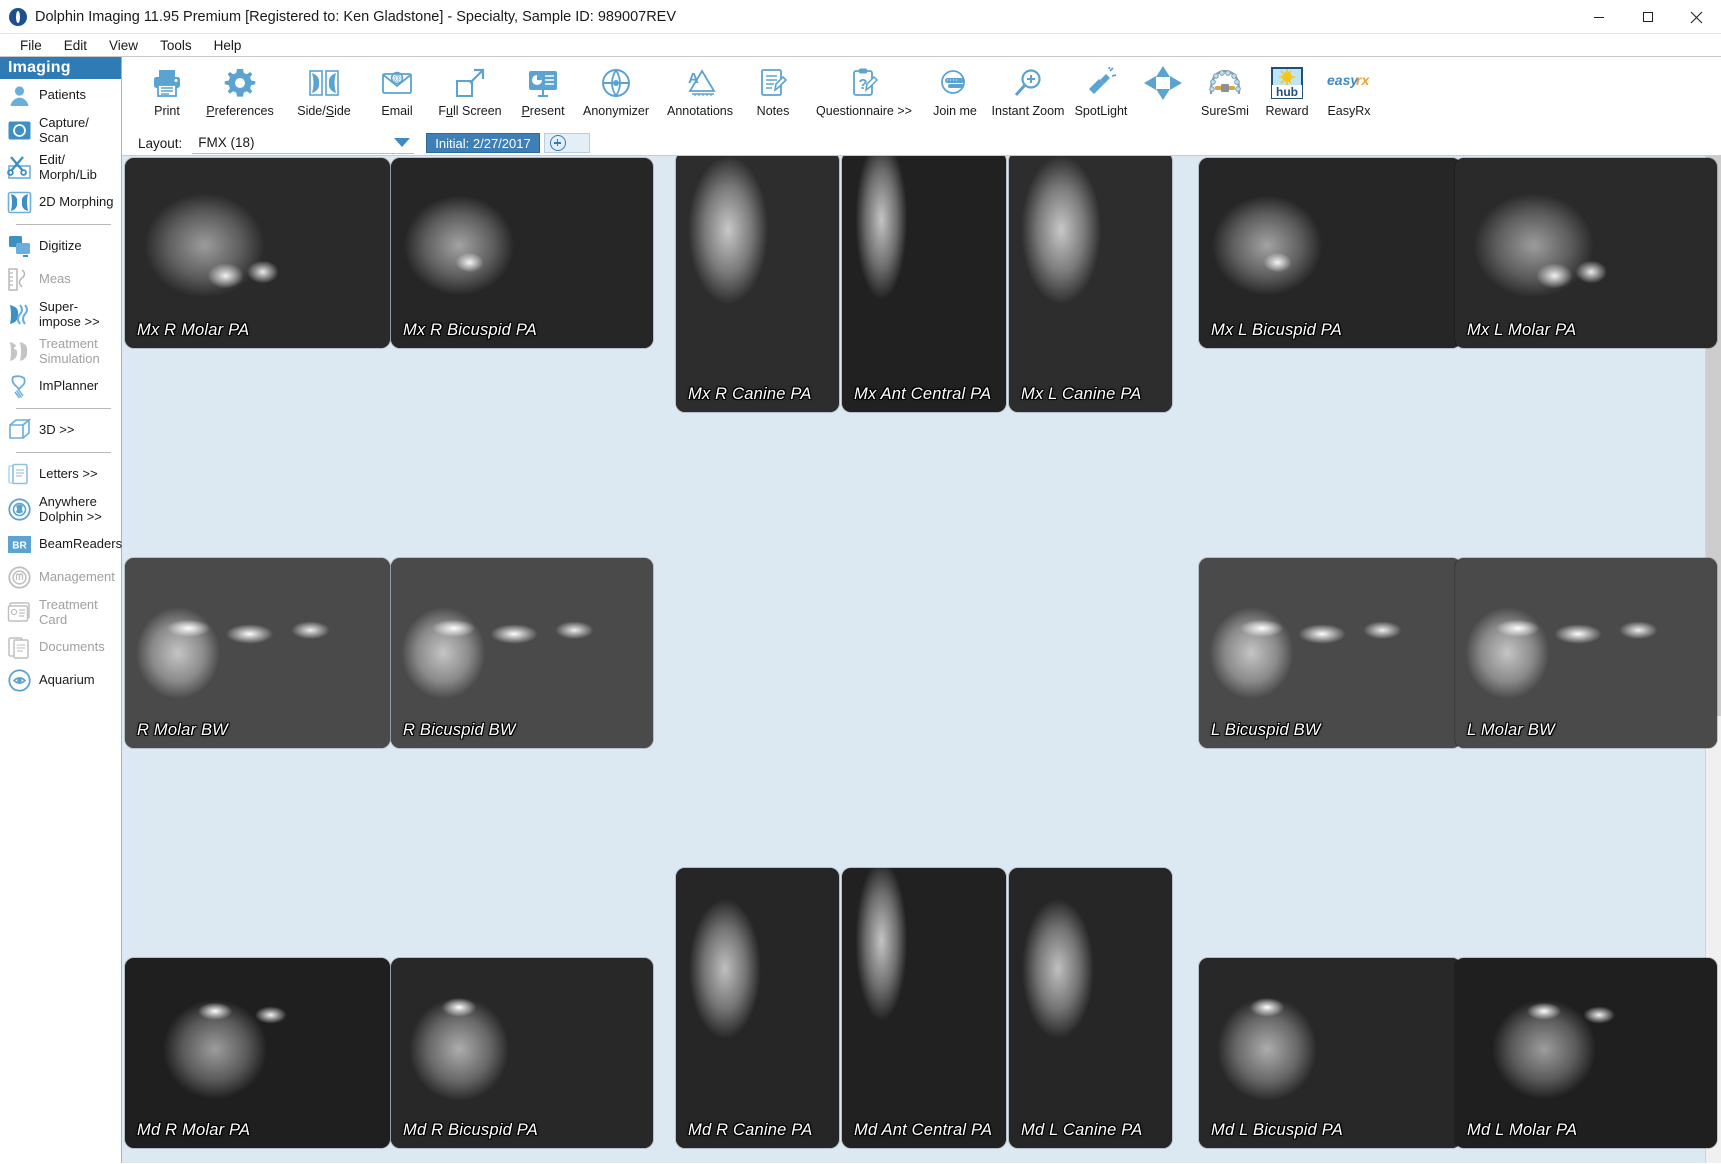 The height and width of the screenshot is (1164, 1721). Describe the element at coordinates (60, 68) in the screenshot. I see `sidebar-header: Imaging` at that location.